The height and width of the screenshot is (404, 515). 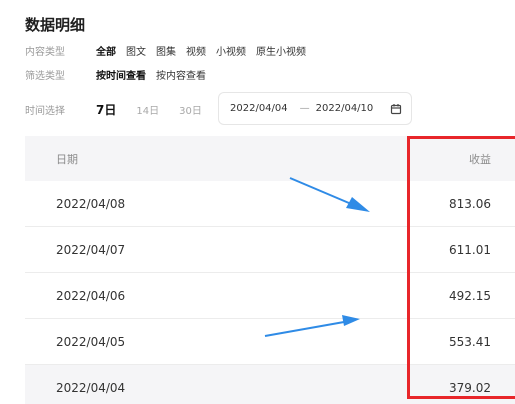 I want to click on filter-by-time: 按时间查看, so click(x=121, y=74).